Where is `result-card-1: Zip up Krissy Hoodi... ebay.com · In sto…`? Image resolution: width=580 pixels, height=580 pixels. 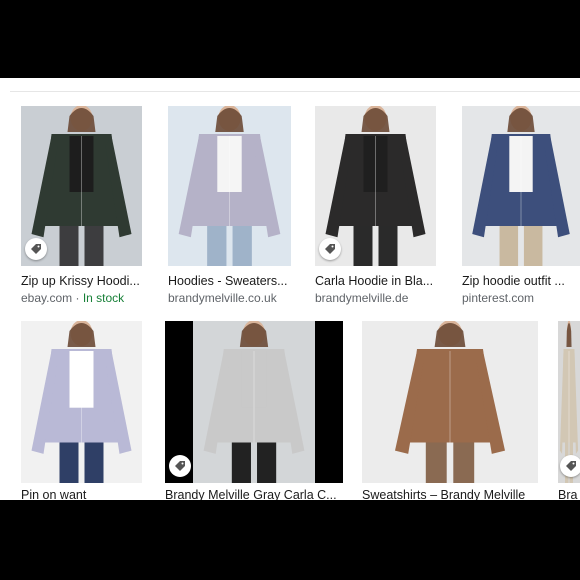
result-card-1: Zip up Krissy Hoodi... ebay.com · In sto… is located at coordinates (83, 211).